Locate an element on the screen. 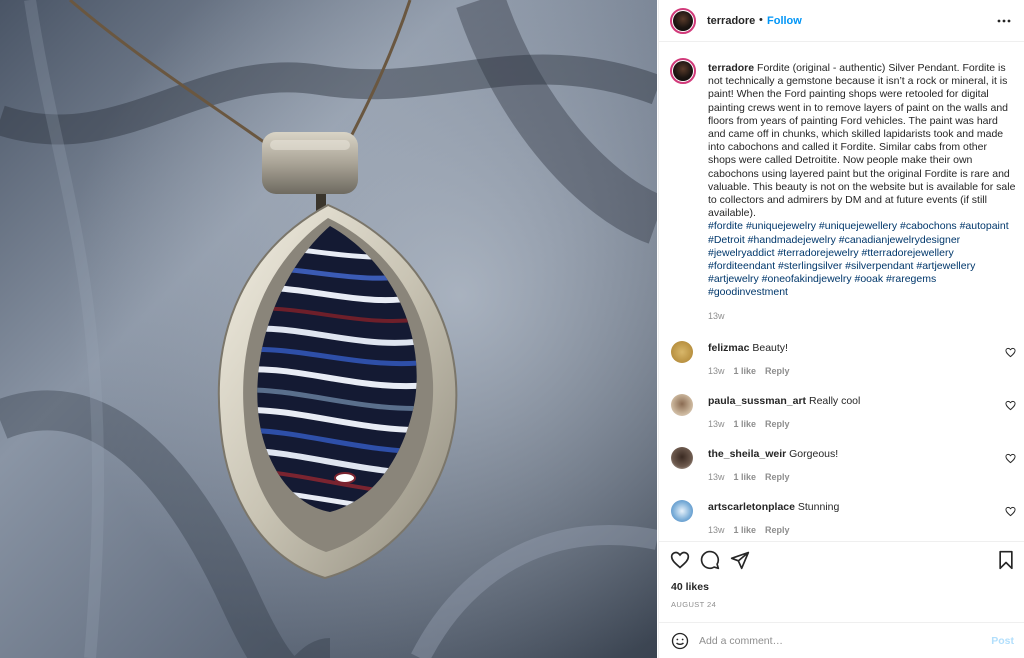 Image resolution: width=1024 pixels, height=658 pixels. comment-body: Beauty! is located at coordinates (770, 348).